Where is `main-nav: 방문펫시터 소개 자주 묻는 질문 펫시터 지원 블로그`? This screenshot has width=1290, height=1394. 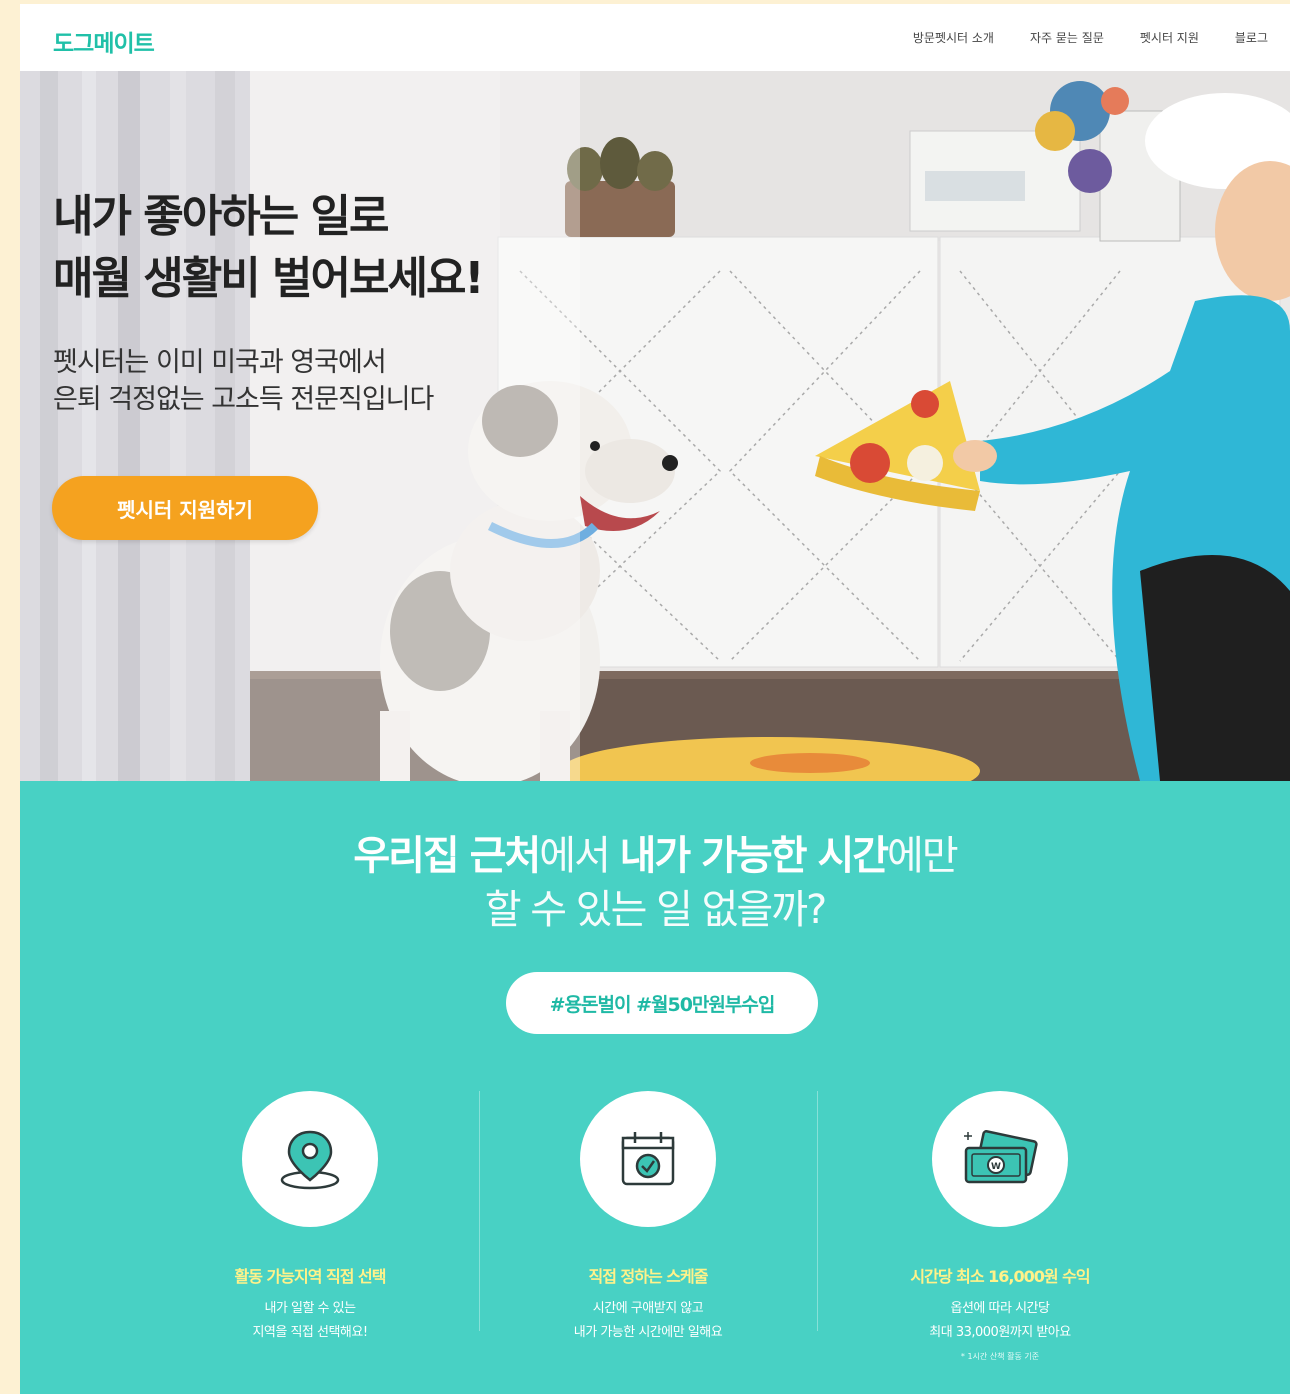 main-nav: 방문펫시터 소개 자주 묻는 질문 펫시터 지원 블로그 is located at coordinates (1090, 37).